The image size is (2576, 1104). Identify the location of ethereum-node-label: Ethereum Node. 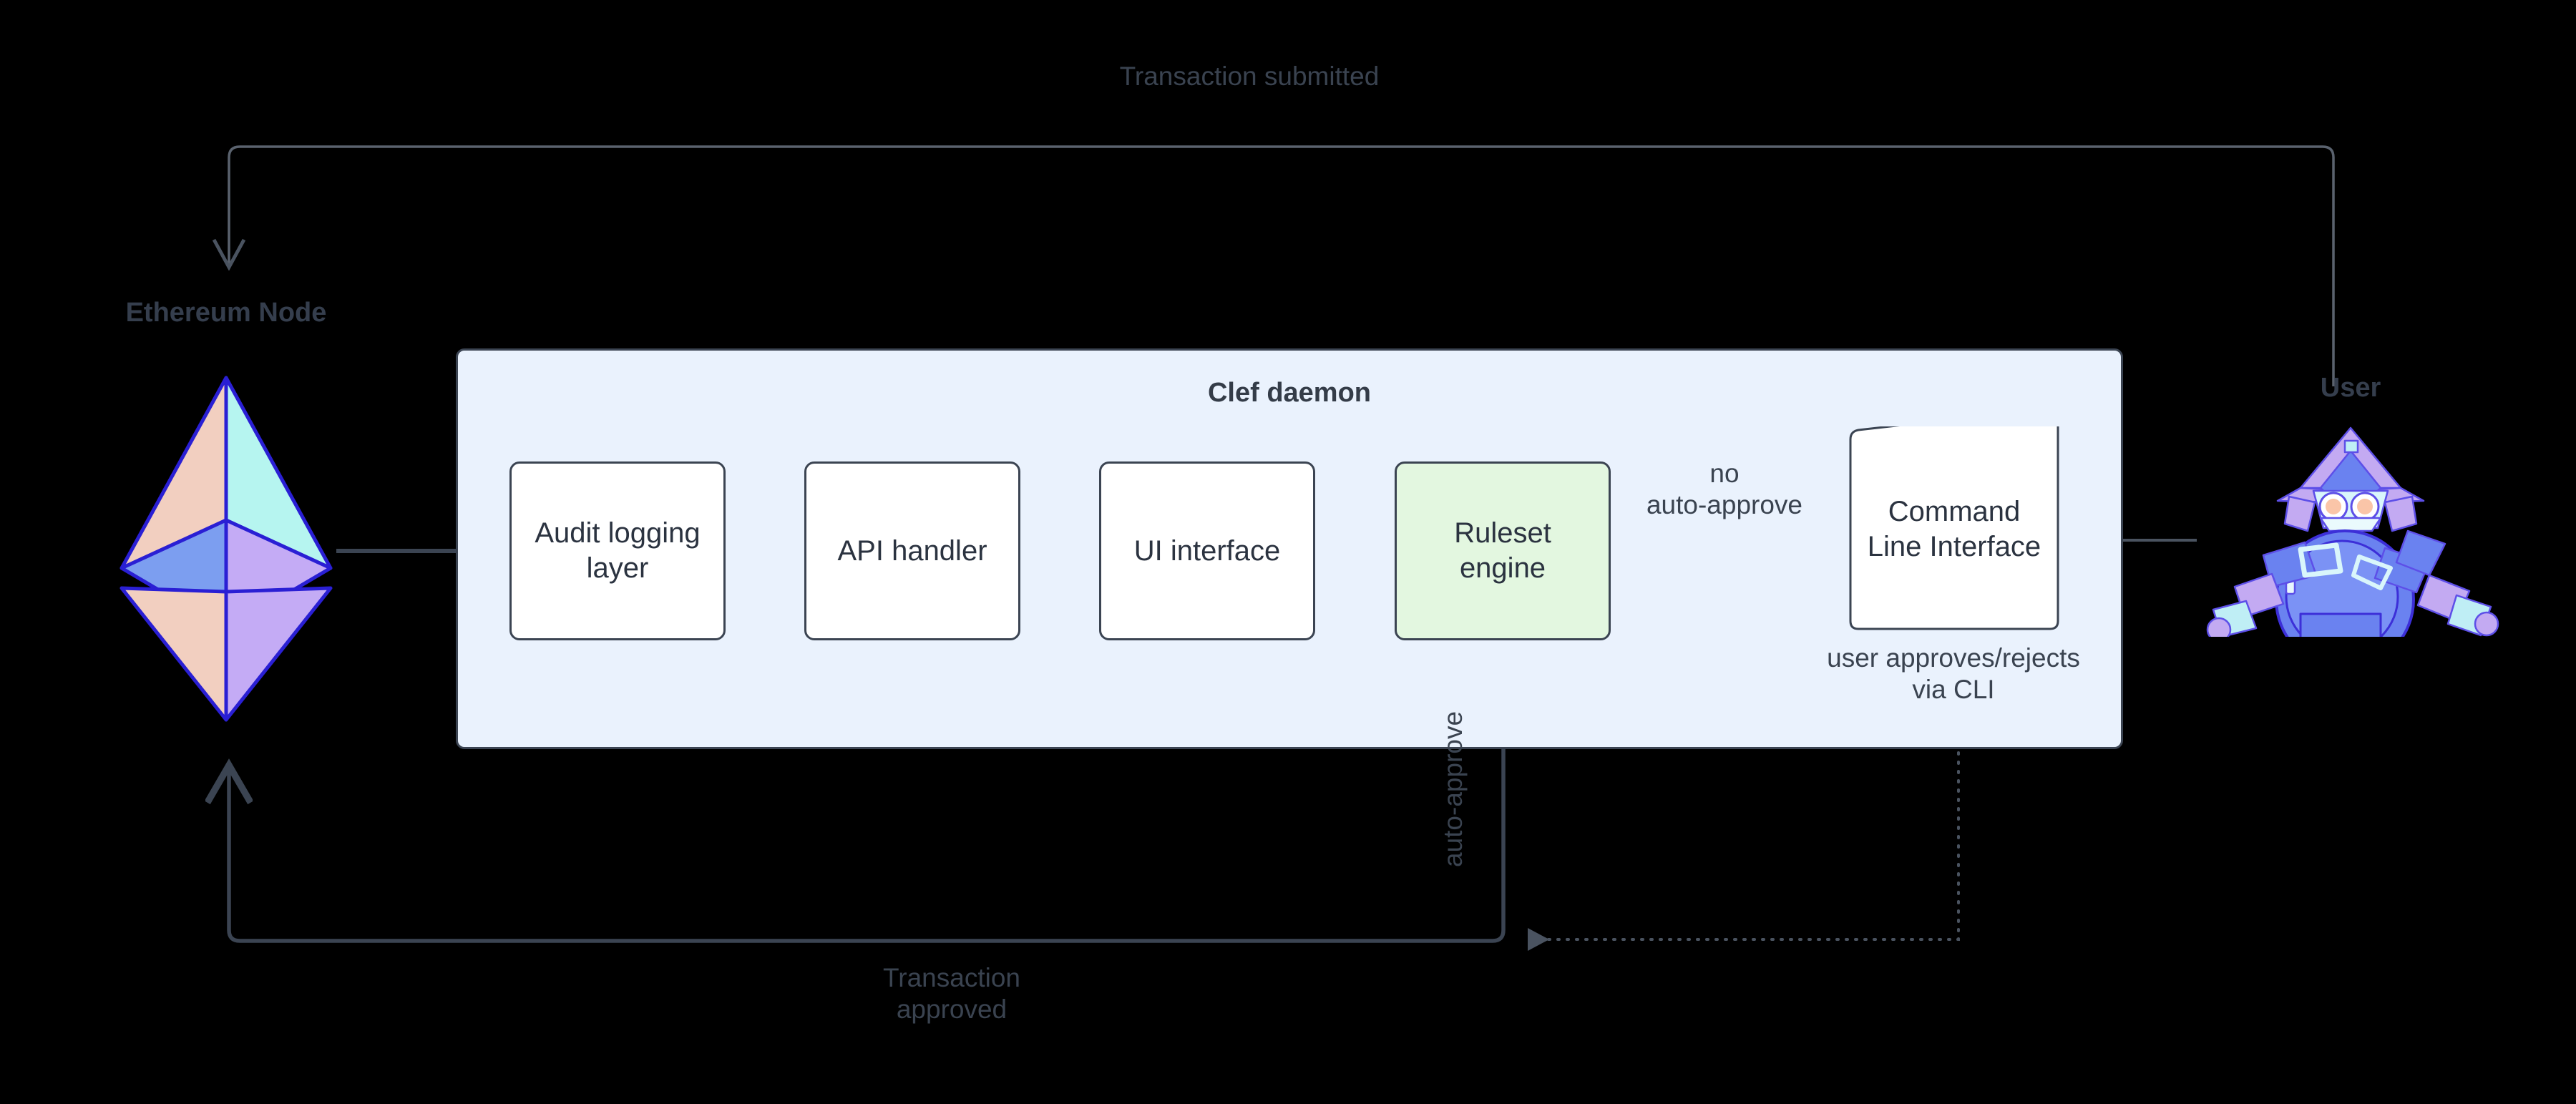
(226, 313).